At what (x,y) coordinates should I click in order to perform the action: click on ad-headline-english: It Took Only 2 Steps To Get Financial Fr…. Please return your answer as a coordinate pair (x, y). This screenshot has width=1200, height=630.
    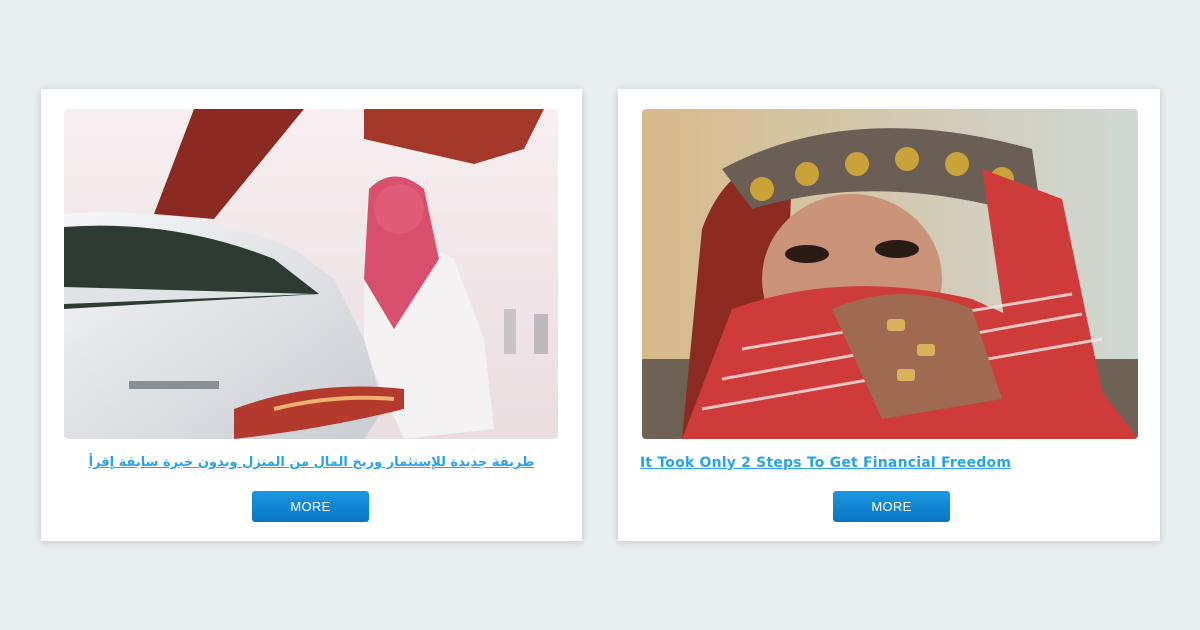
    Looking at the image, I should click on (911, 463).